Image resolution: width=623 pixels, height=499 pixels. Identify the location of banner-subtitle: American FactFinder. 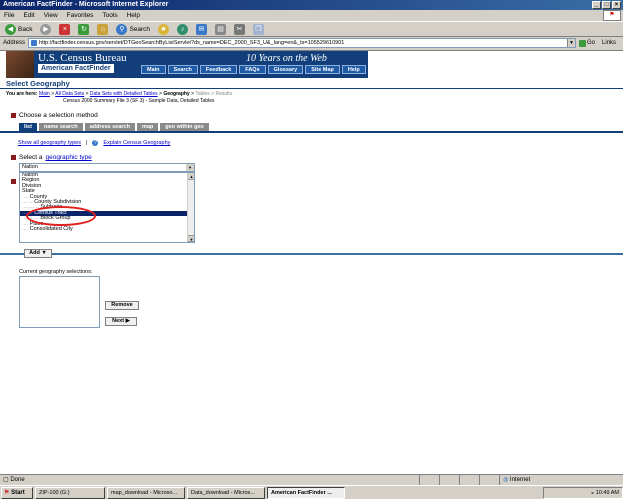
(76, 68).